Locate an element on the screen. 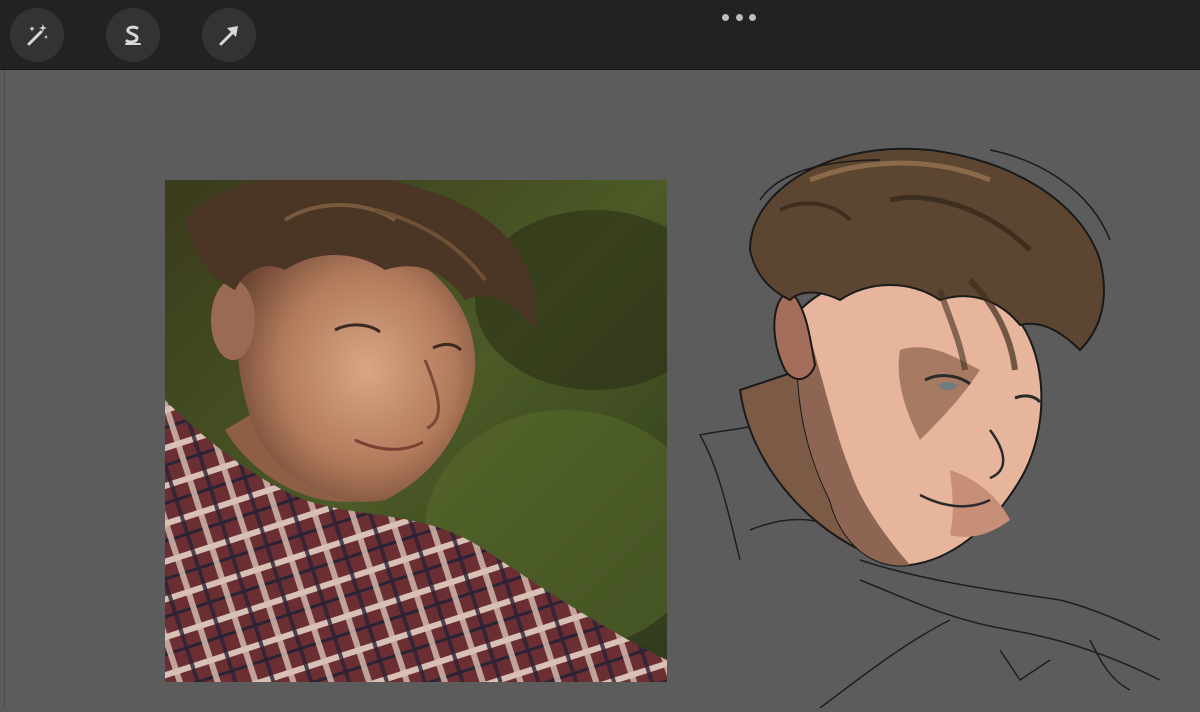  magic-wand-icon is located at coordinates (37, 35).